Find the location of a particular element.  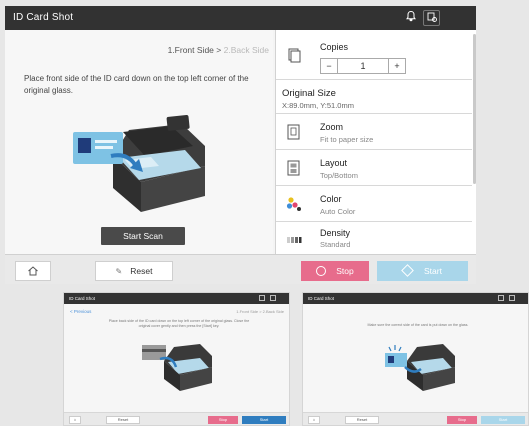

copies-value: 1 is located at coordinates (363, 66).